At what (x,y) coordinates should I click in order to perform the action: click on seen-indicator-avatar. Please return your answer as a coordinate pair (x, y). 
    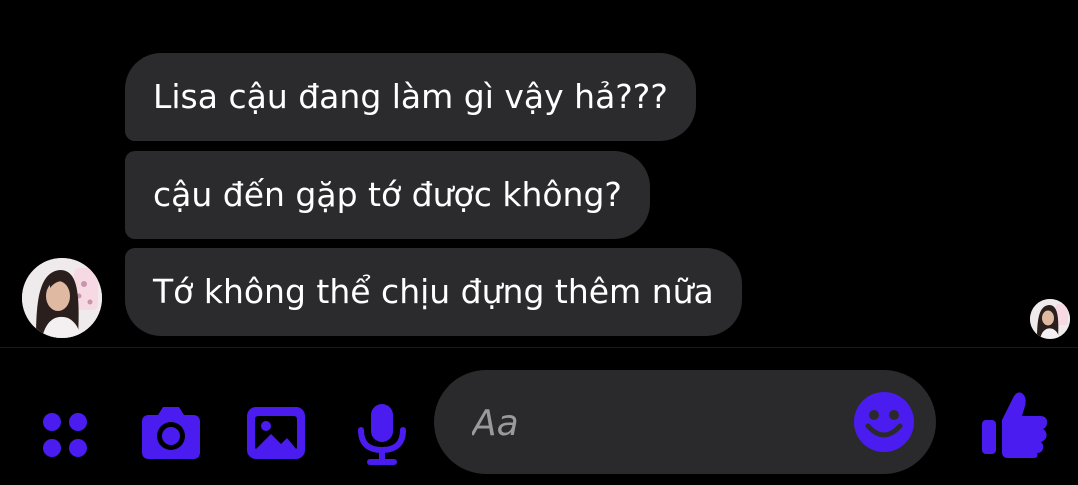
    Looking at the image, I should click on (1050, 319).